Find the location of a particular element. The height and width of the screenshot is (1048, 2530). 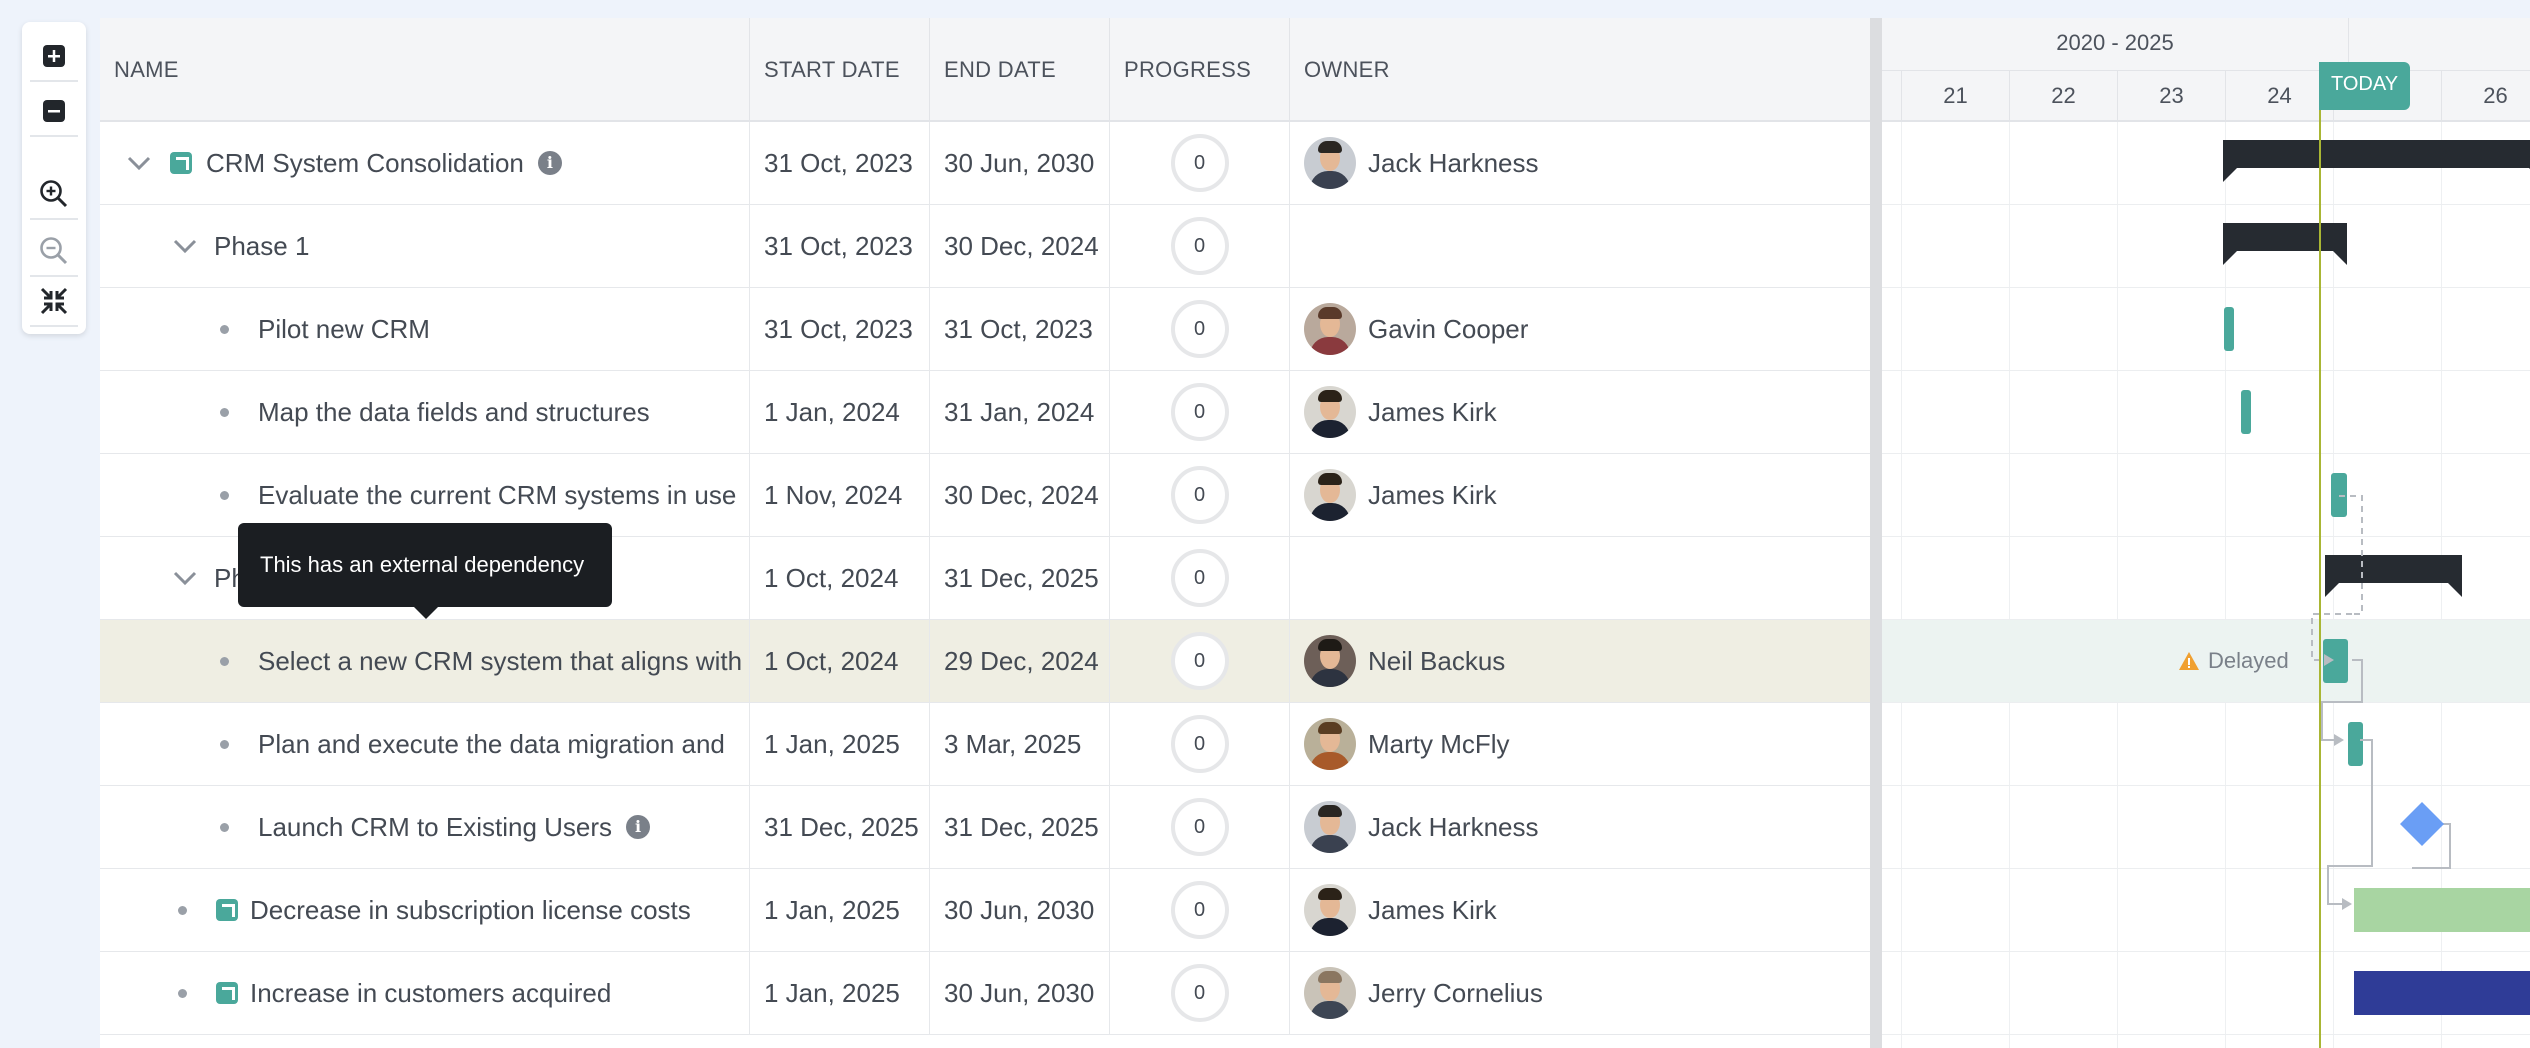

name-cell: Increase in customers acquired is located at coordinates (425, 993).